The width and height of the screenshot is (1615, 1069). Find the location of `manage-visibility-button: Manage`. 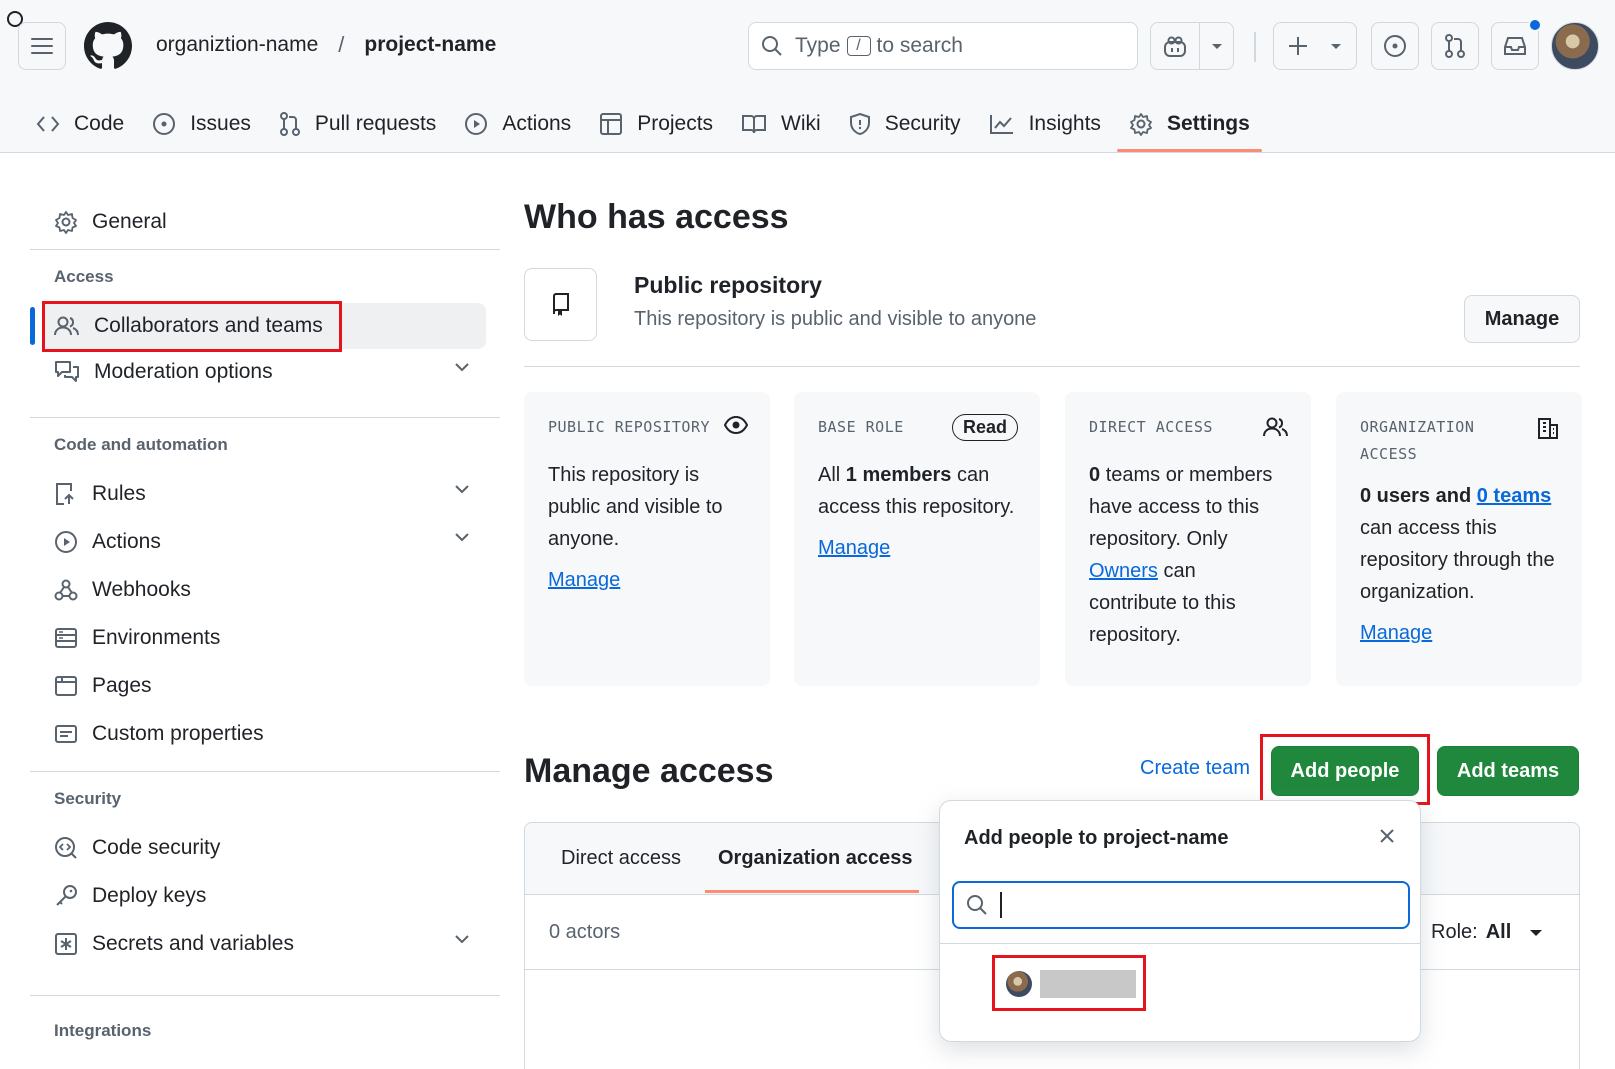

manage-visibility-button: Manage is located at coordinates (1522, 319).